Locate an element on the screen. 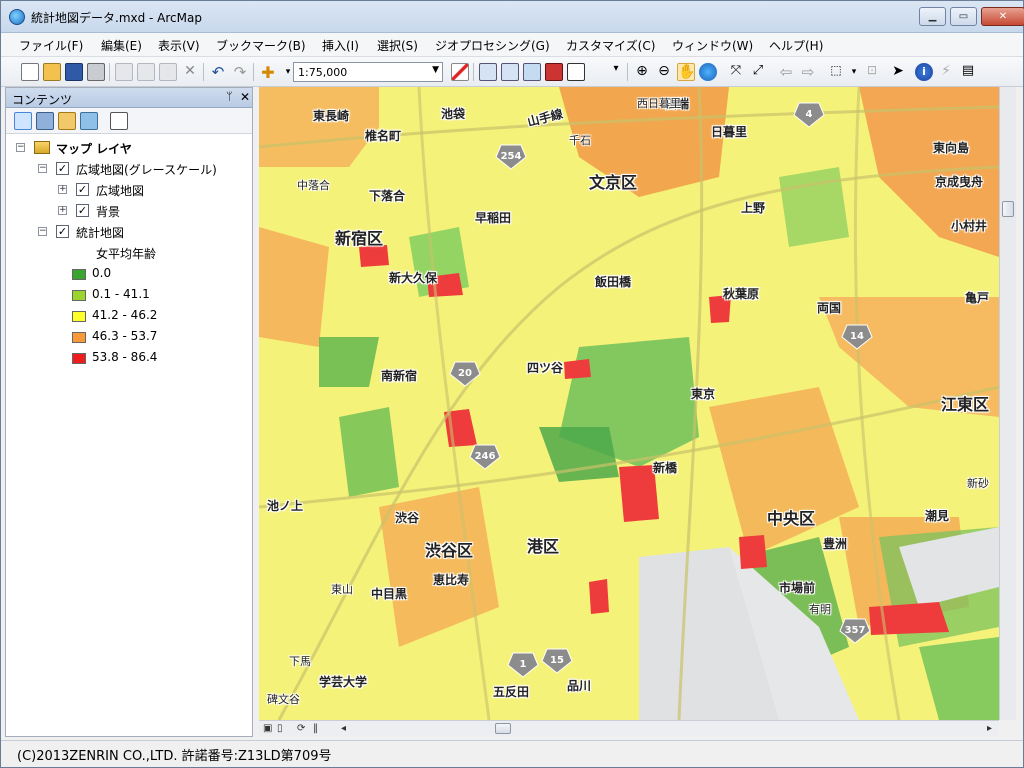 The height and width of the screenshot is (768, 1024). contents-title: コンテンツ is located at coordinates (42, 100).